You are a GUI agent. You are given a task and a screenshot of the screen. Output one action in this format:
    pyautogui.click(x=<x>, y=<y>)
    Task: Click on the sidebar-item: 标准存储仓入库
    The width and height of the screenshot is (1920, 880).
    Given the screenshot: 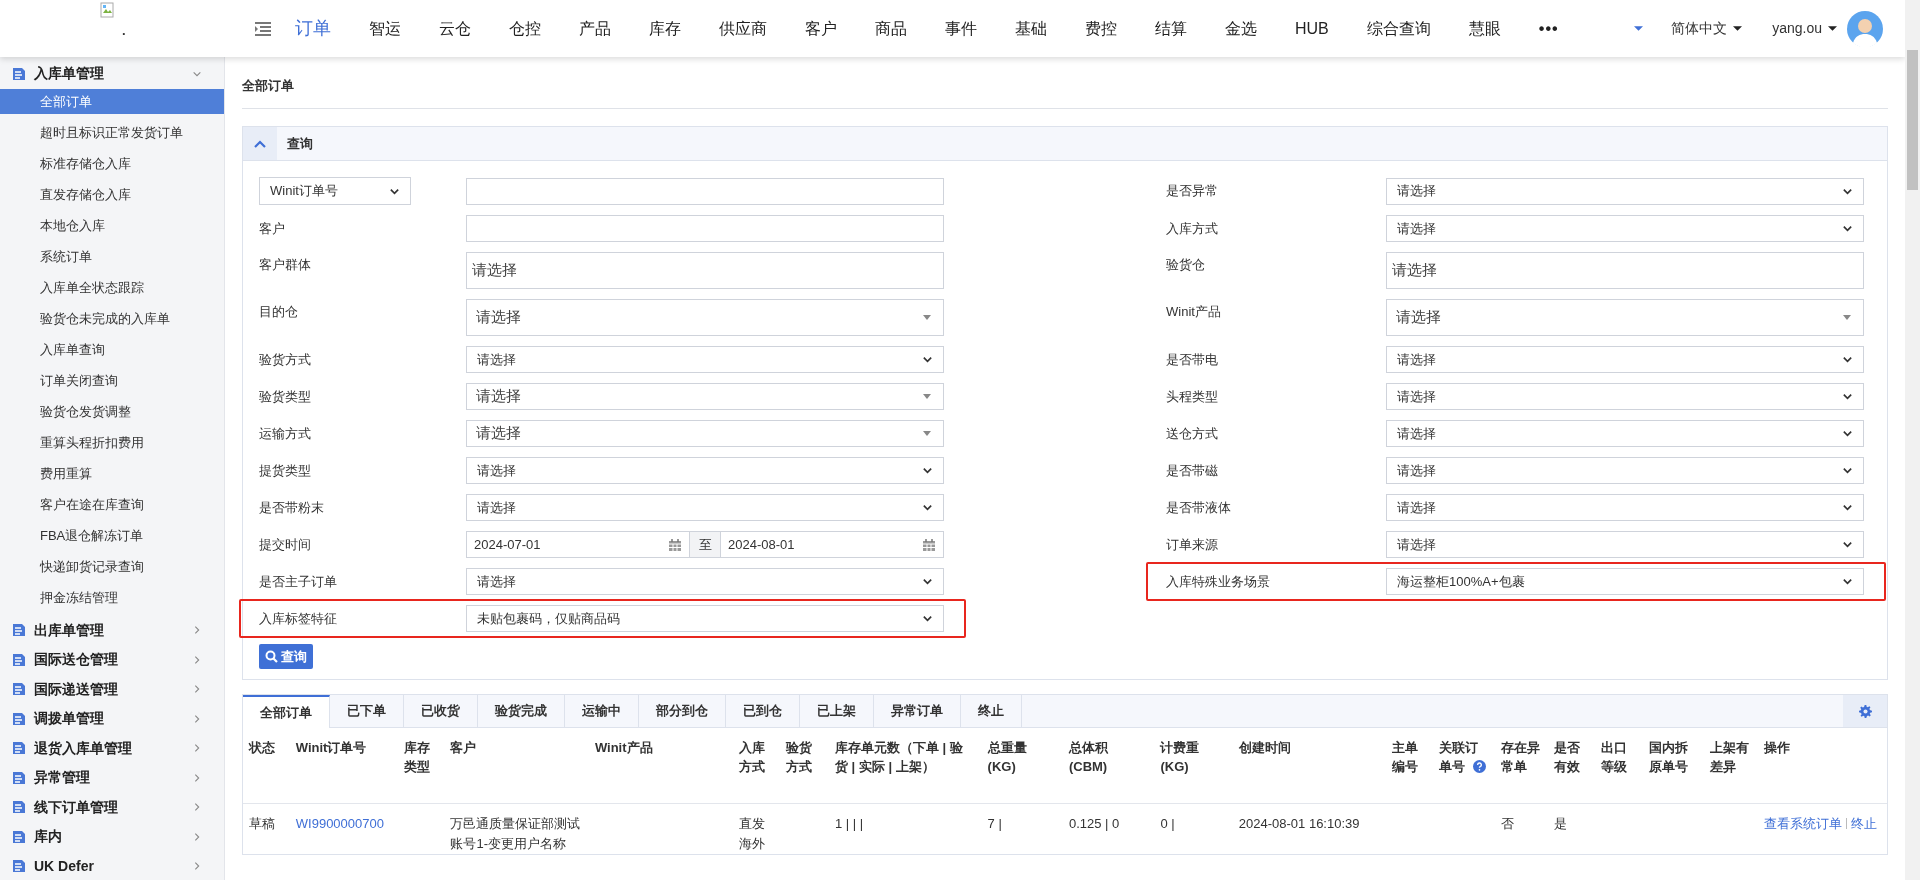 What is the action you would take?
    pyautogui.click(x=112, y=163)
    